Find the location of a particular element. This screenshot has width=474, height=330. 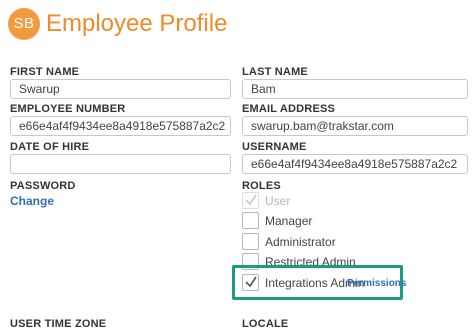

date-of-hire-label: DATE OF HIRE is located at coordinates (50, 147).